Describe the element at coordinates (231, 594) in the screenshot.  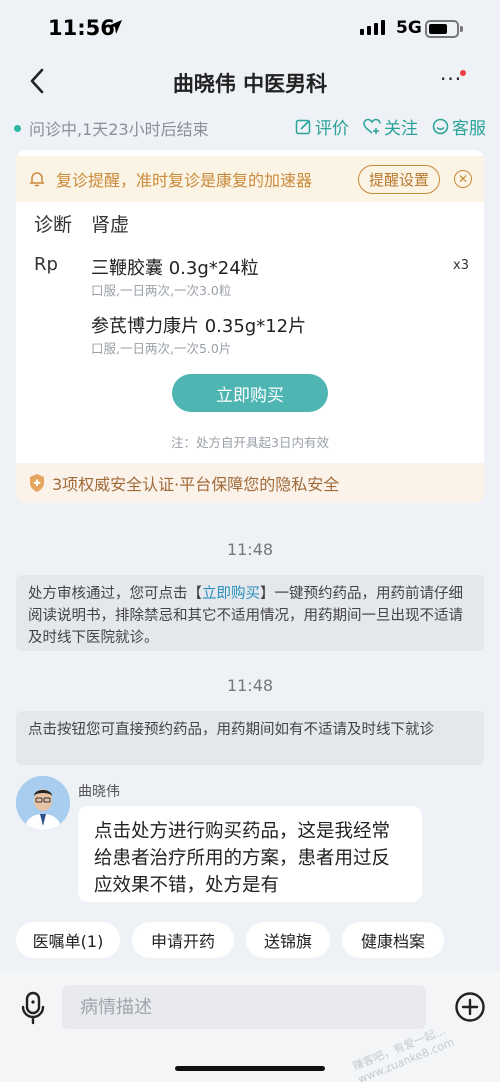
I see `buy-now-link: 立即购买` at that location.